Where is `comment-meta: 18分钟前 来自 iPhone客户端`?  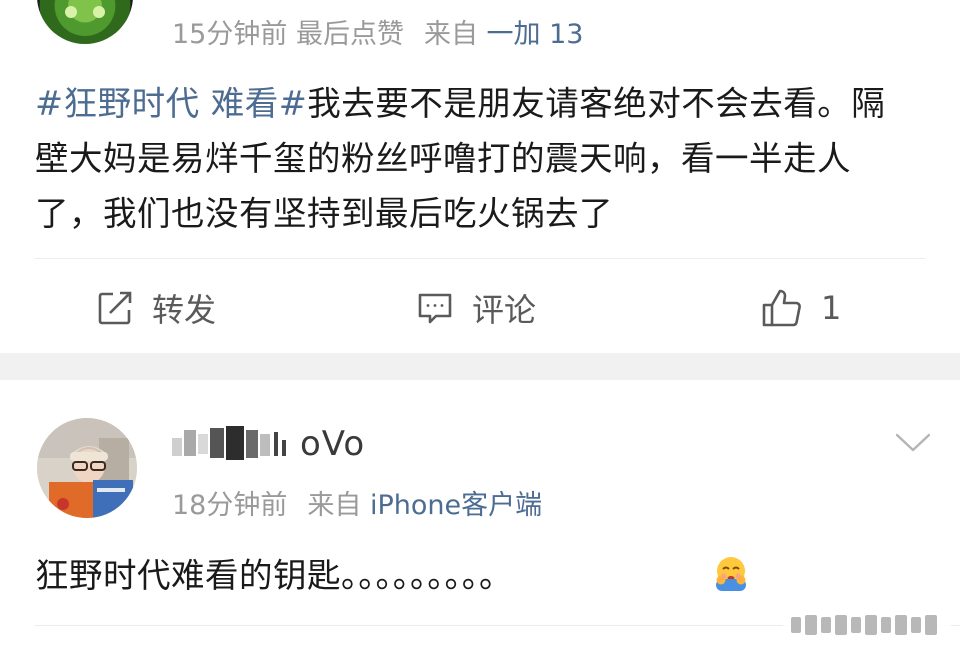
comment-meta: 18分钟前 来自 iPhone客户端 is located at coordinates (357, 502).